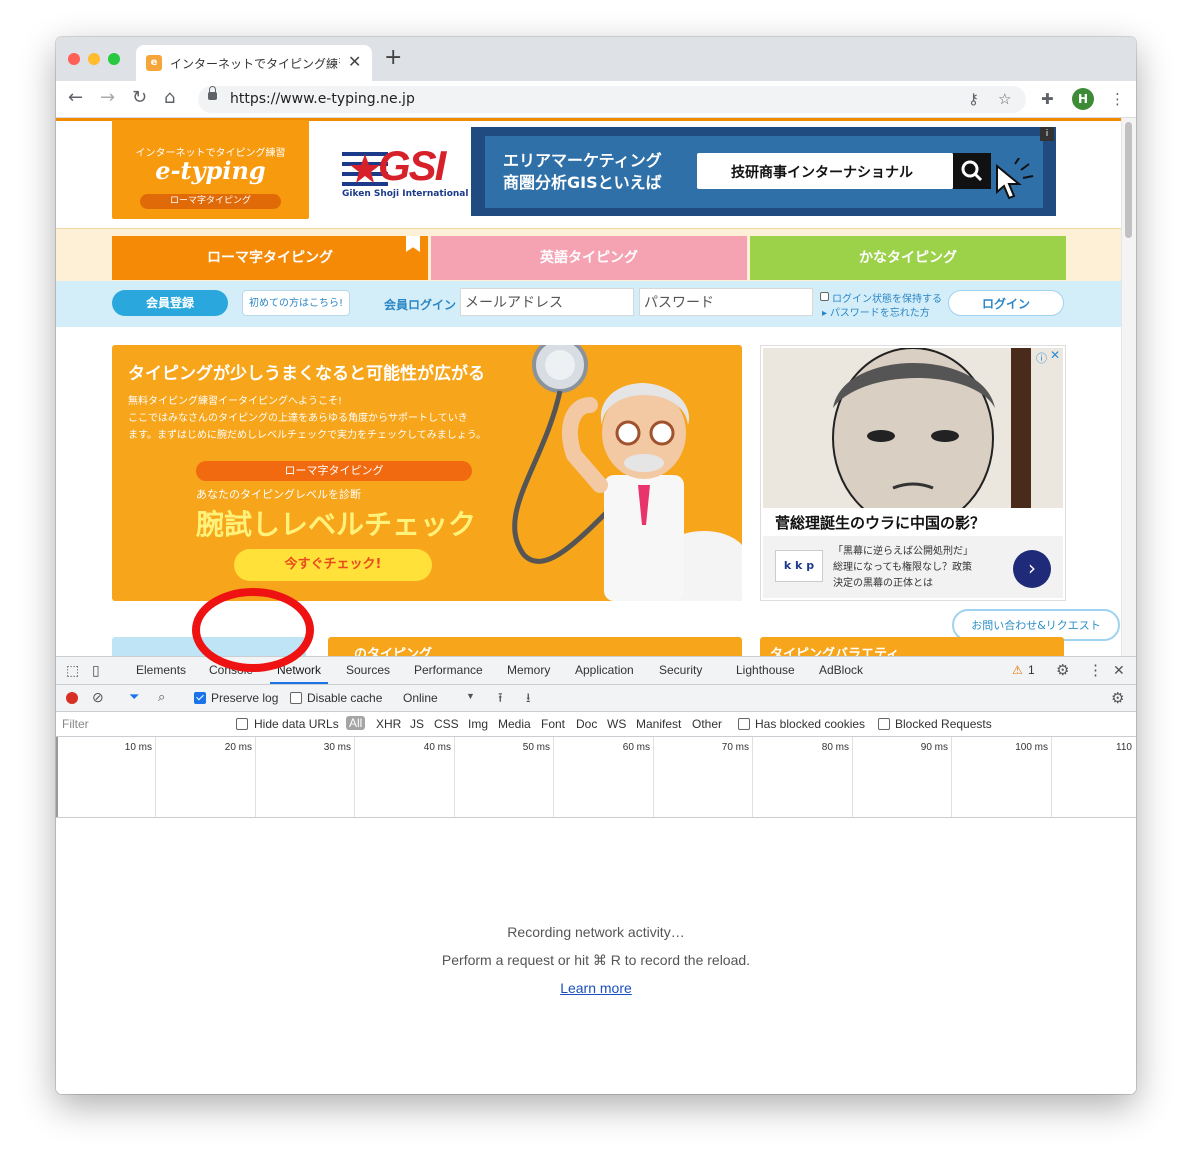 Image resolution: width=1192 pixels, height=1169 pixels. What do you see at coordinates (547, 302) in the screenshot?
I see `email-field: メールアドレス` at bounding box center [547, 302].